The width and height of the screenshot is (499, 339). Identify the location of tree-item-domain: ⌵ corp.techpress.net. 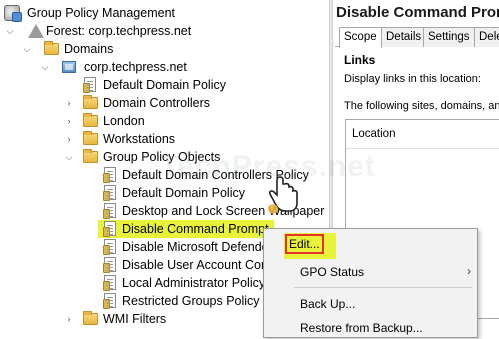
(164, 67).